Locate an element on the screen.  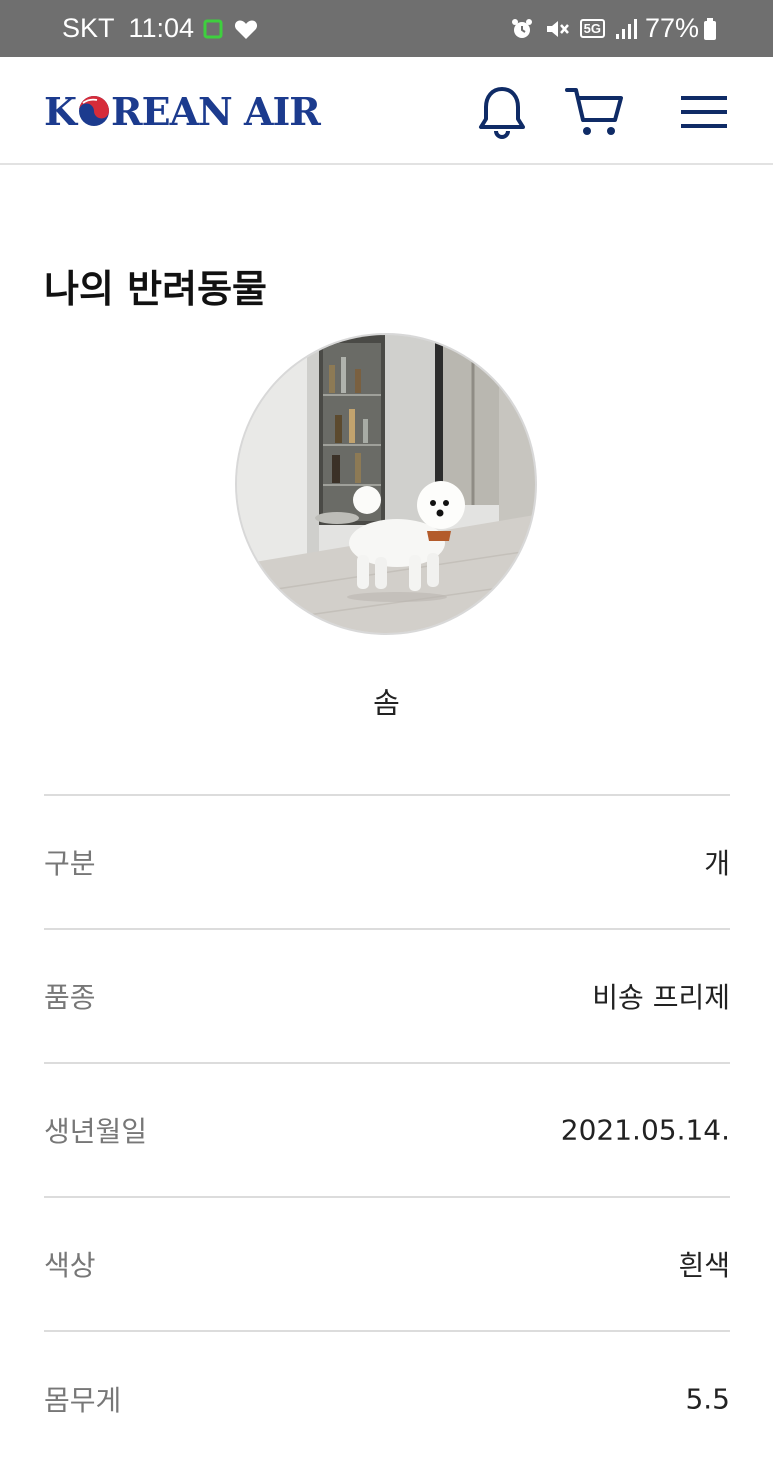
detail-row-color: 색상 흰색 is located at coordinates (387, 1265).